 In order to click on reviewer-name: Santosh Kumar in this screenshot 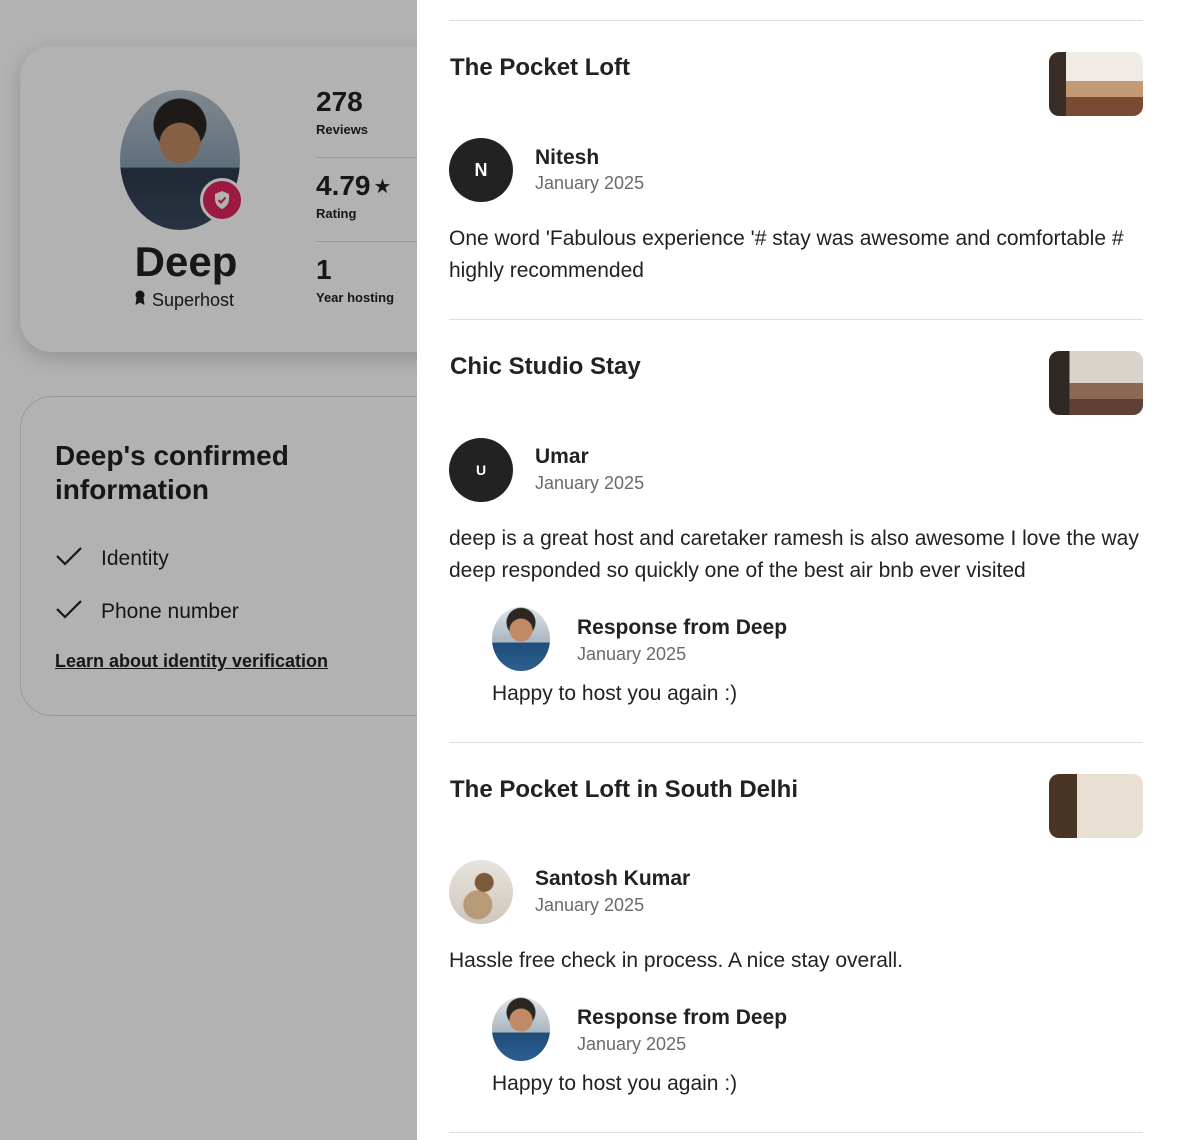, I will do `click(613, 878)`.